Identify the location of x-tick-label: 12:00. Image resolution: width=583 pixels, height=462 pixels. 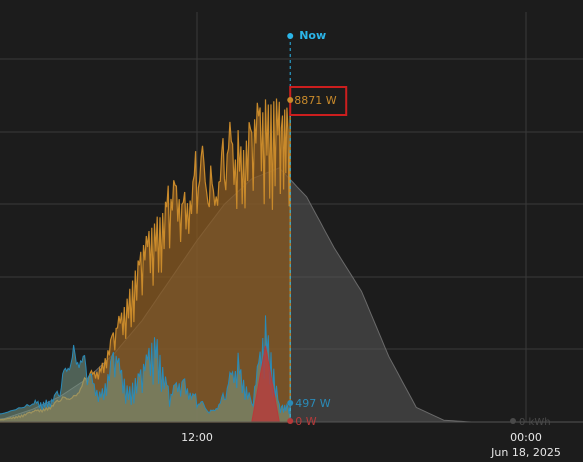
(197, 437).